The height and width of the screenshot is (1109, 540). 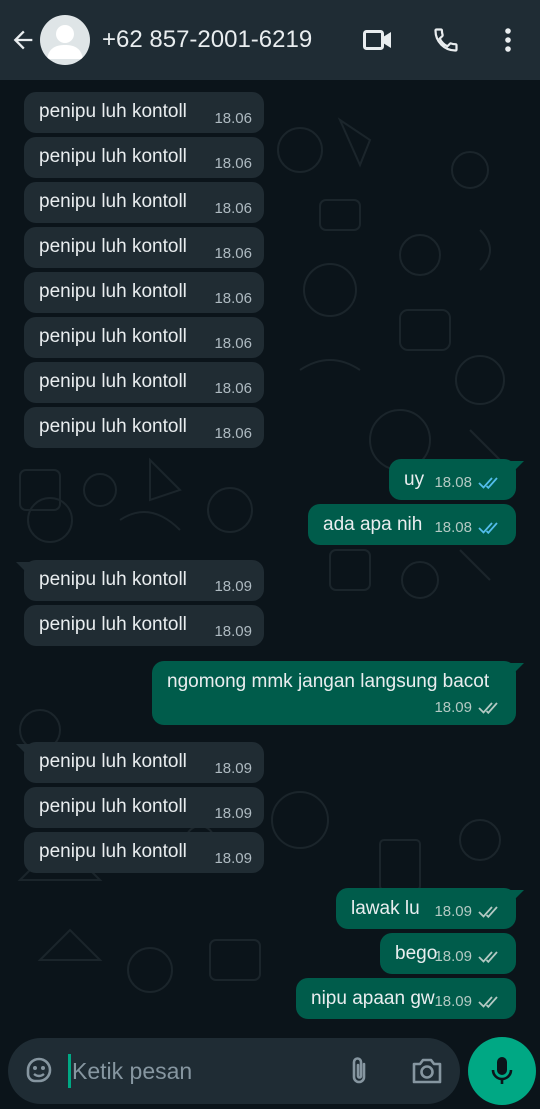 I want to click on outgoing-message: uy 18.08, so click(x=456, y=479).